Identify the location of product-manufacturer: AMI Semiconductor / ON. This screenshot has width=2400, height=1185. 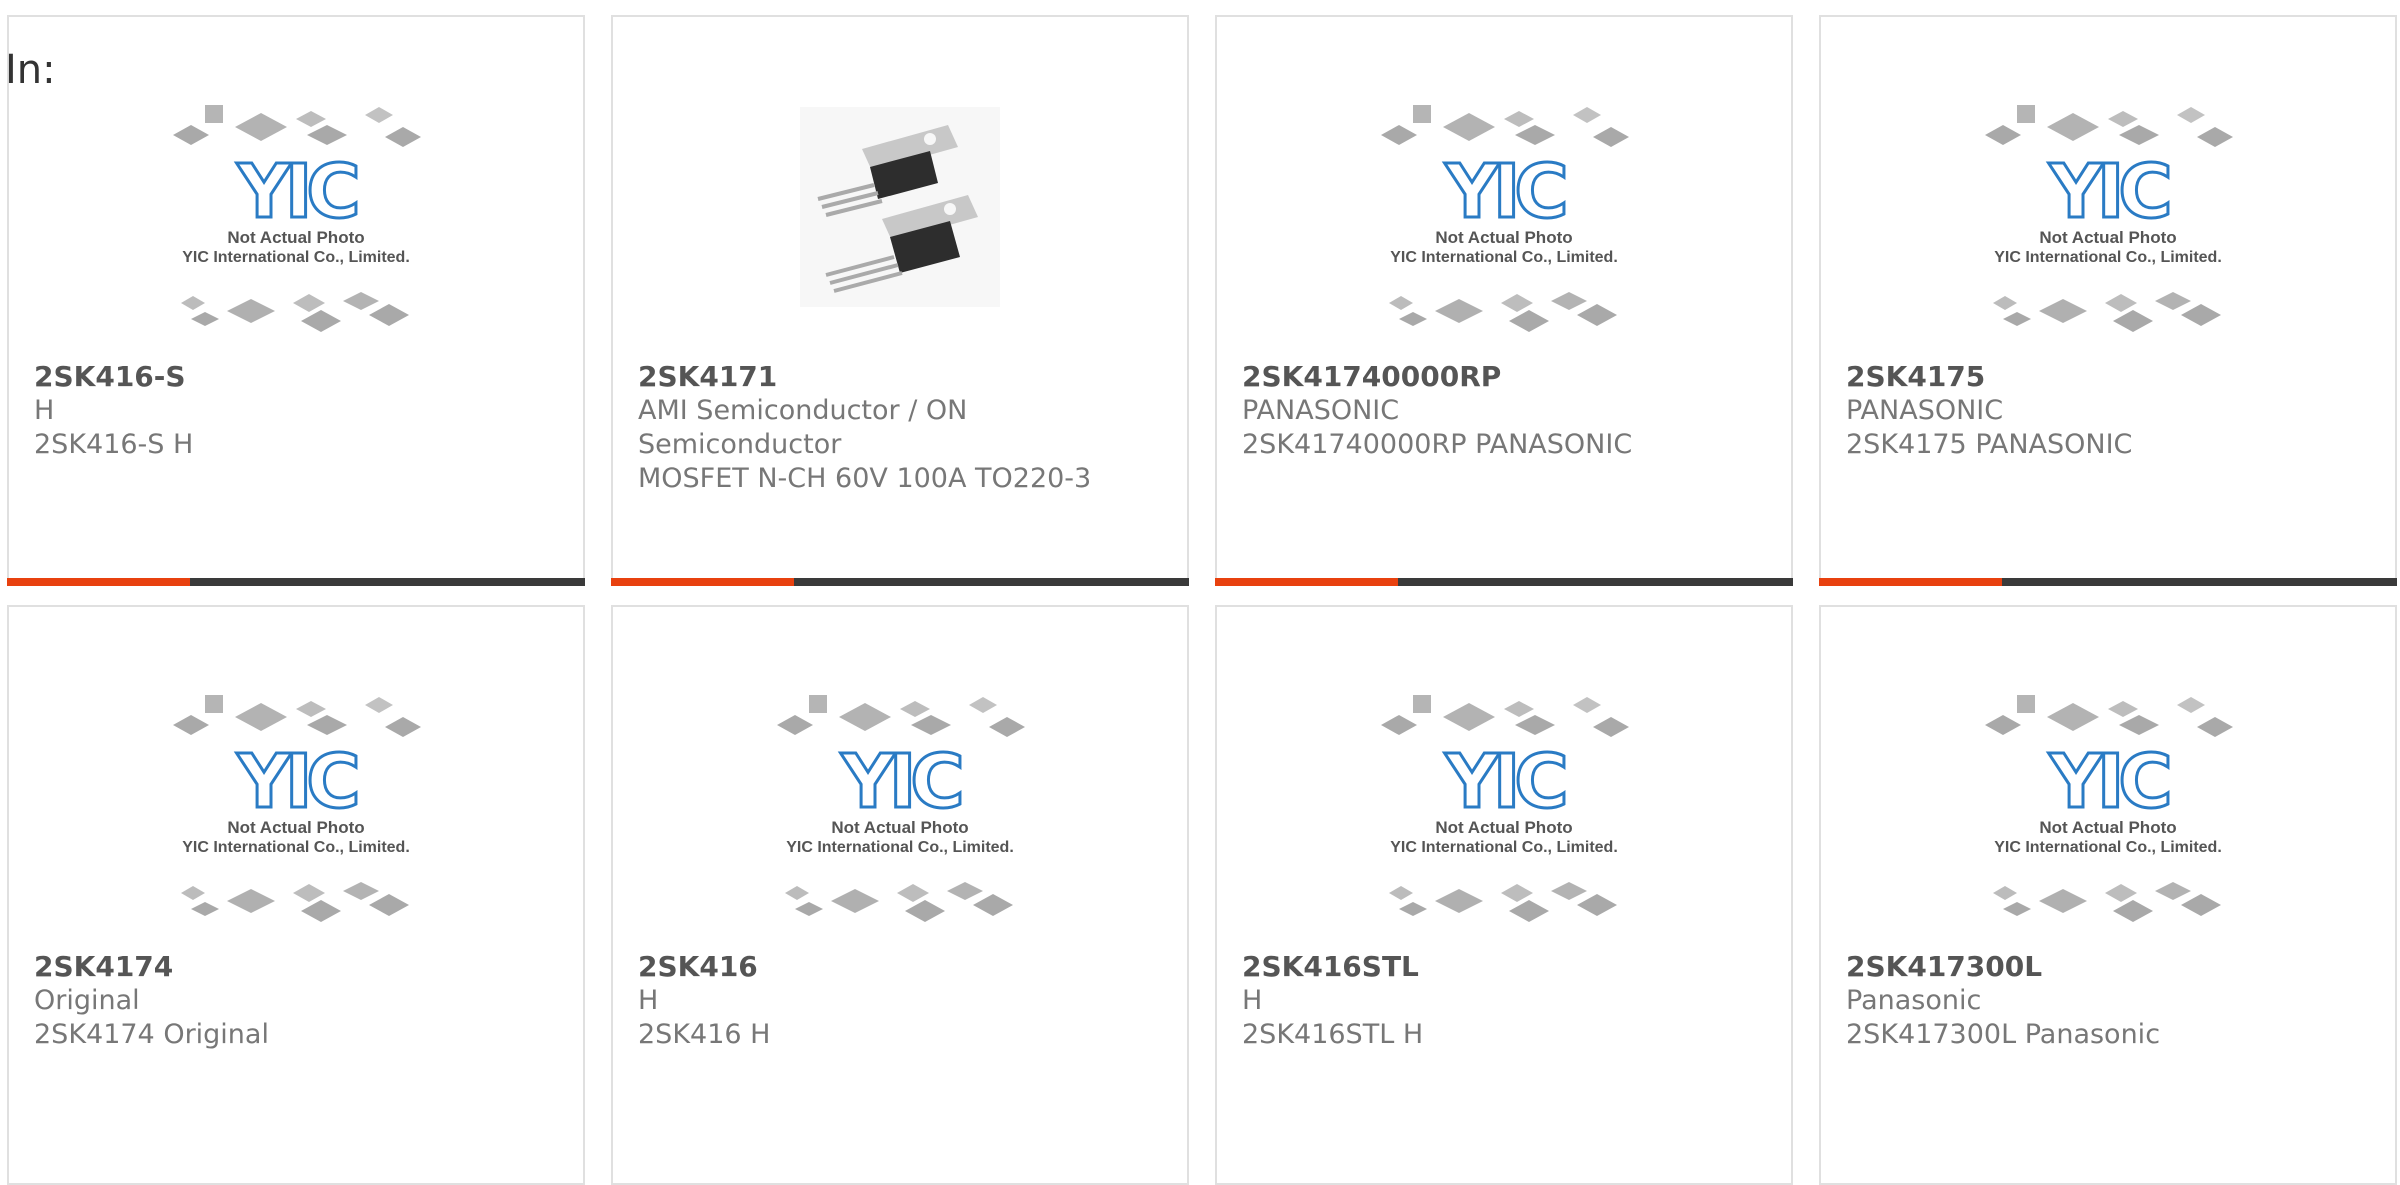
(803, 410).